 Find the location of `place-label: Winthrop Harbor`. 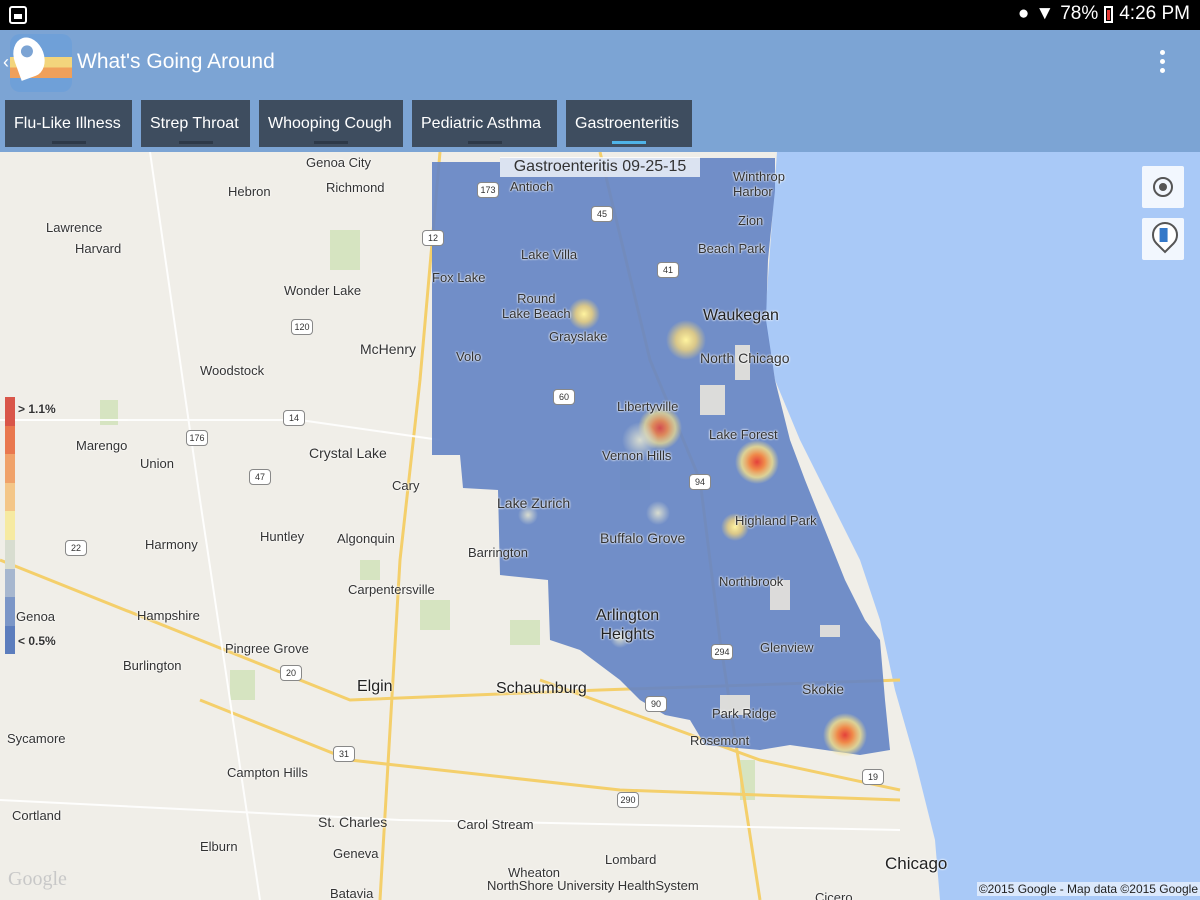

place-label: Winthrop Harbor is located at coordinates (759, 184).